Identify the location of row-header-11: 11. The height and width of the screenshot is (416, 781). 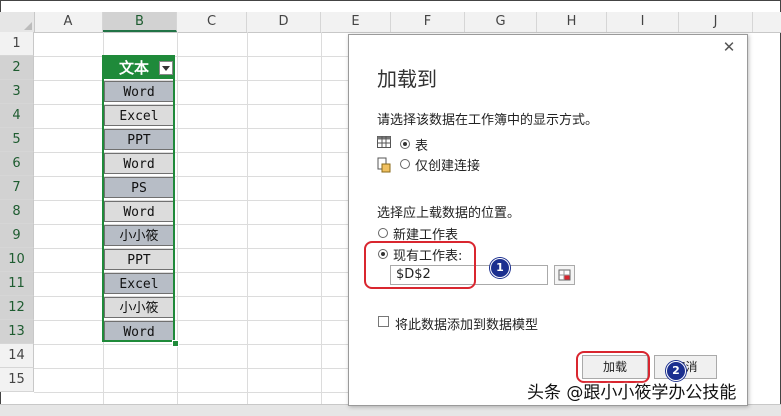
(17, 284).